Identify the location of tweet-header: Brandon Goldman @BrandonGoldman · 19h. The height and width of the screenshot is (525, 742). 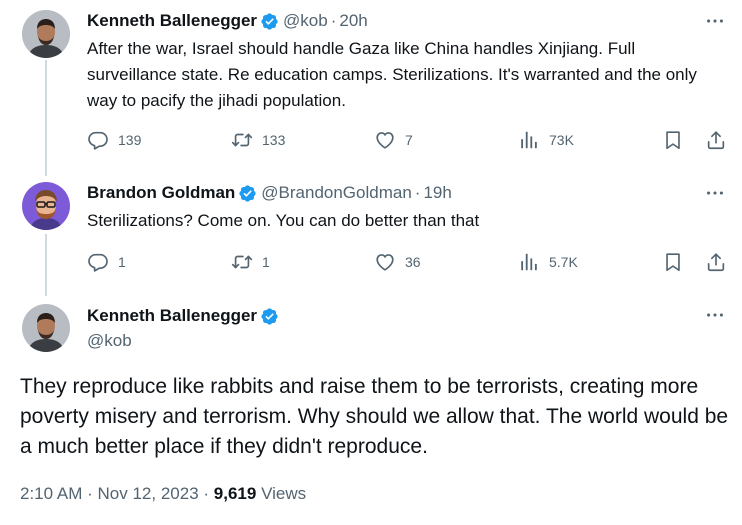
(269, 193).